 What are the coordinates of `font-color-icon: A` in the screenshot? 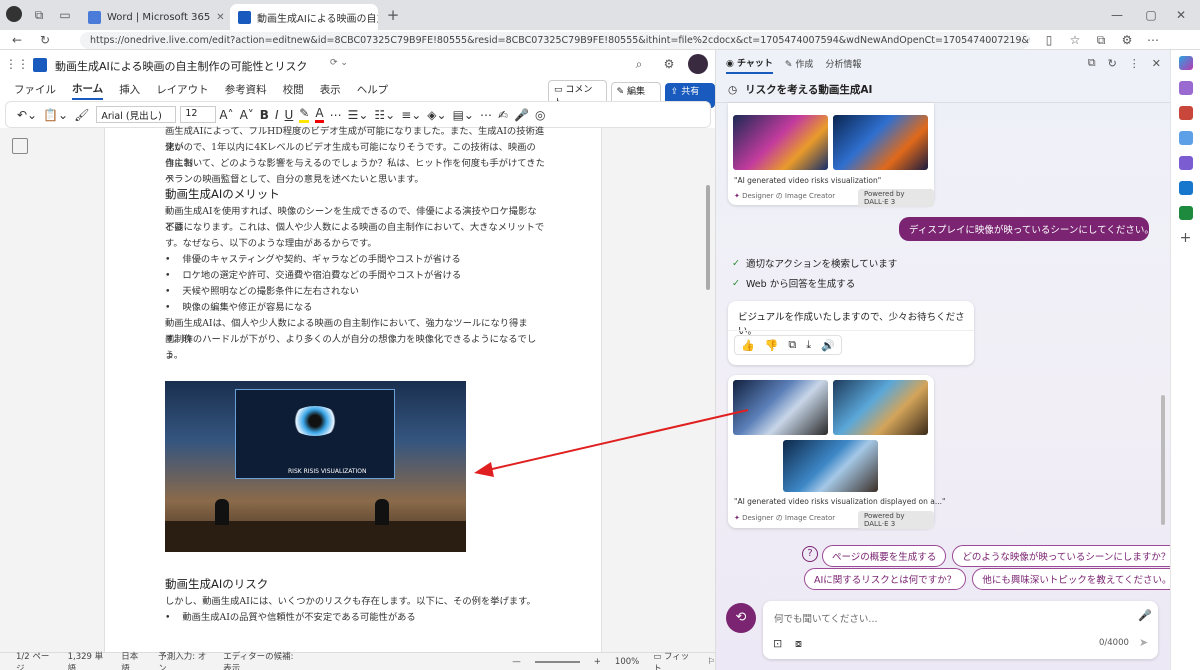 It's located at (319, 114).